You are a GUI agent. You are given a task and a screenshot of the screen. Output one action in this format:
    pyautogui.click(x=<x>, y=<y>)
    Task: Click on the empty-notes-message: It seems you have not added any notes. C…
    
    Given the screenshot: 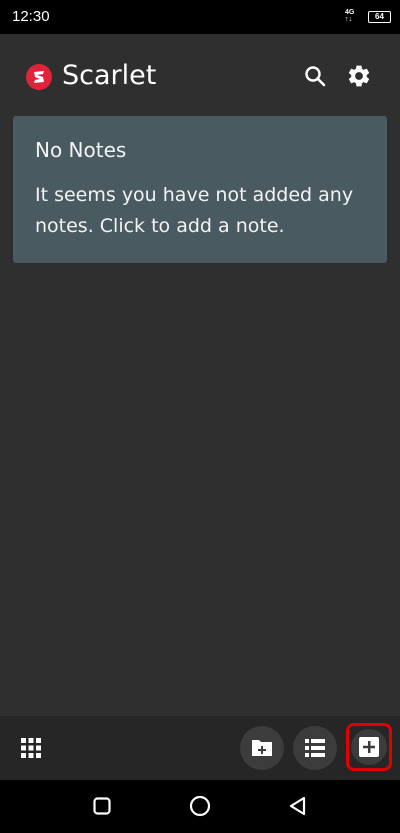 What is the action you would take?
    pyautogui.click(x=194, y=210)
    